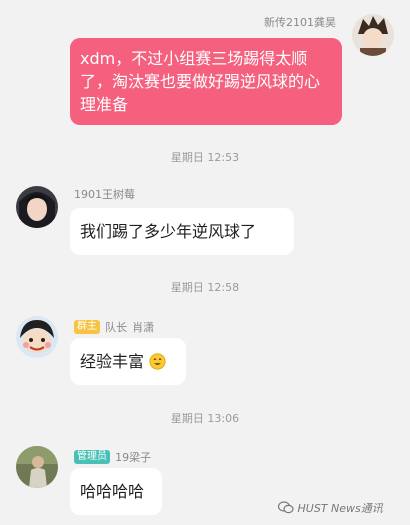 This screenshot has height=525, width=410. I want to click on timestamp: 星期日 12:53, so click(205, 157).